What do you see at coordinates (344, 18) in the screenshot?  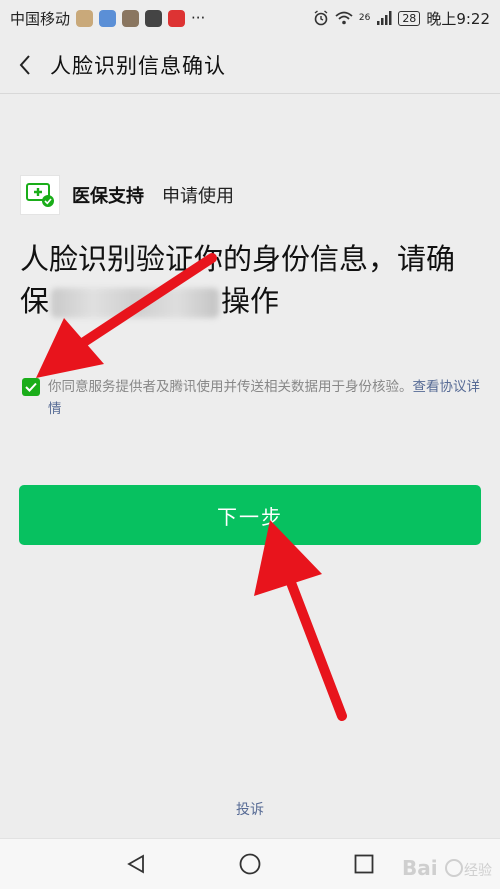 I see `wifi-icon` at bounding box center [344, 18].